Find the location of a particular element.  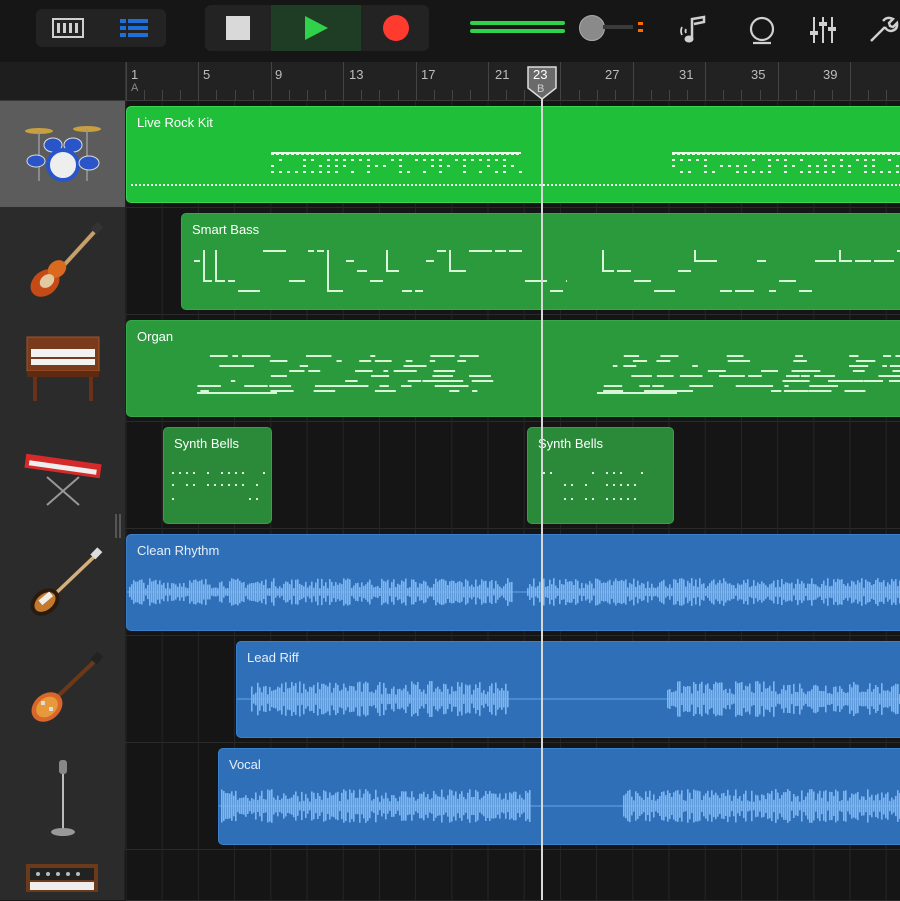

ruler-bar-label: 1 is located at coordinates (135, 74).